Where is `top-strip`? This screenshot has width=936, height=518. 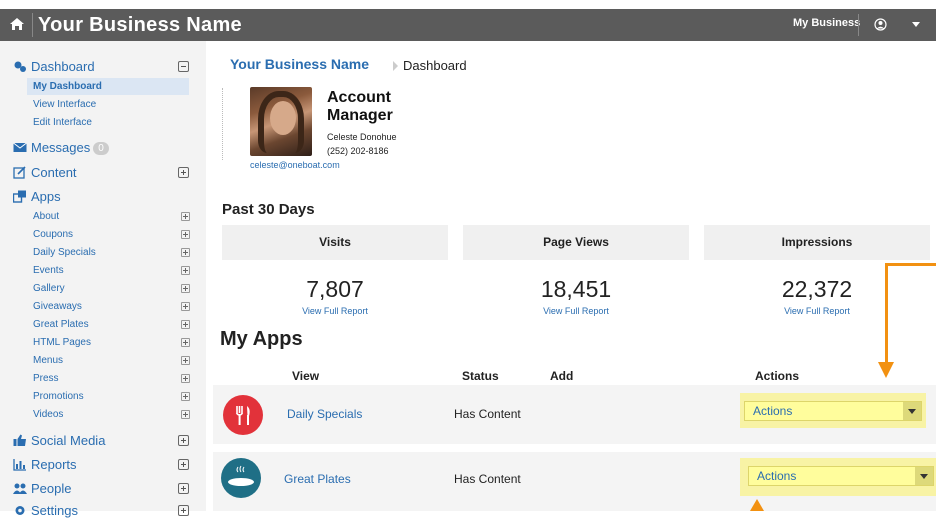
top-strip is located at coordinates (468, 4).